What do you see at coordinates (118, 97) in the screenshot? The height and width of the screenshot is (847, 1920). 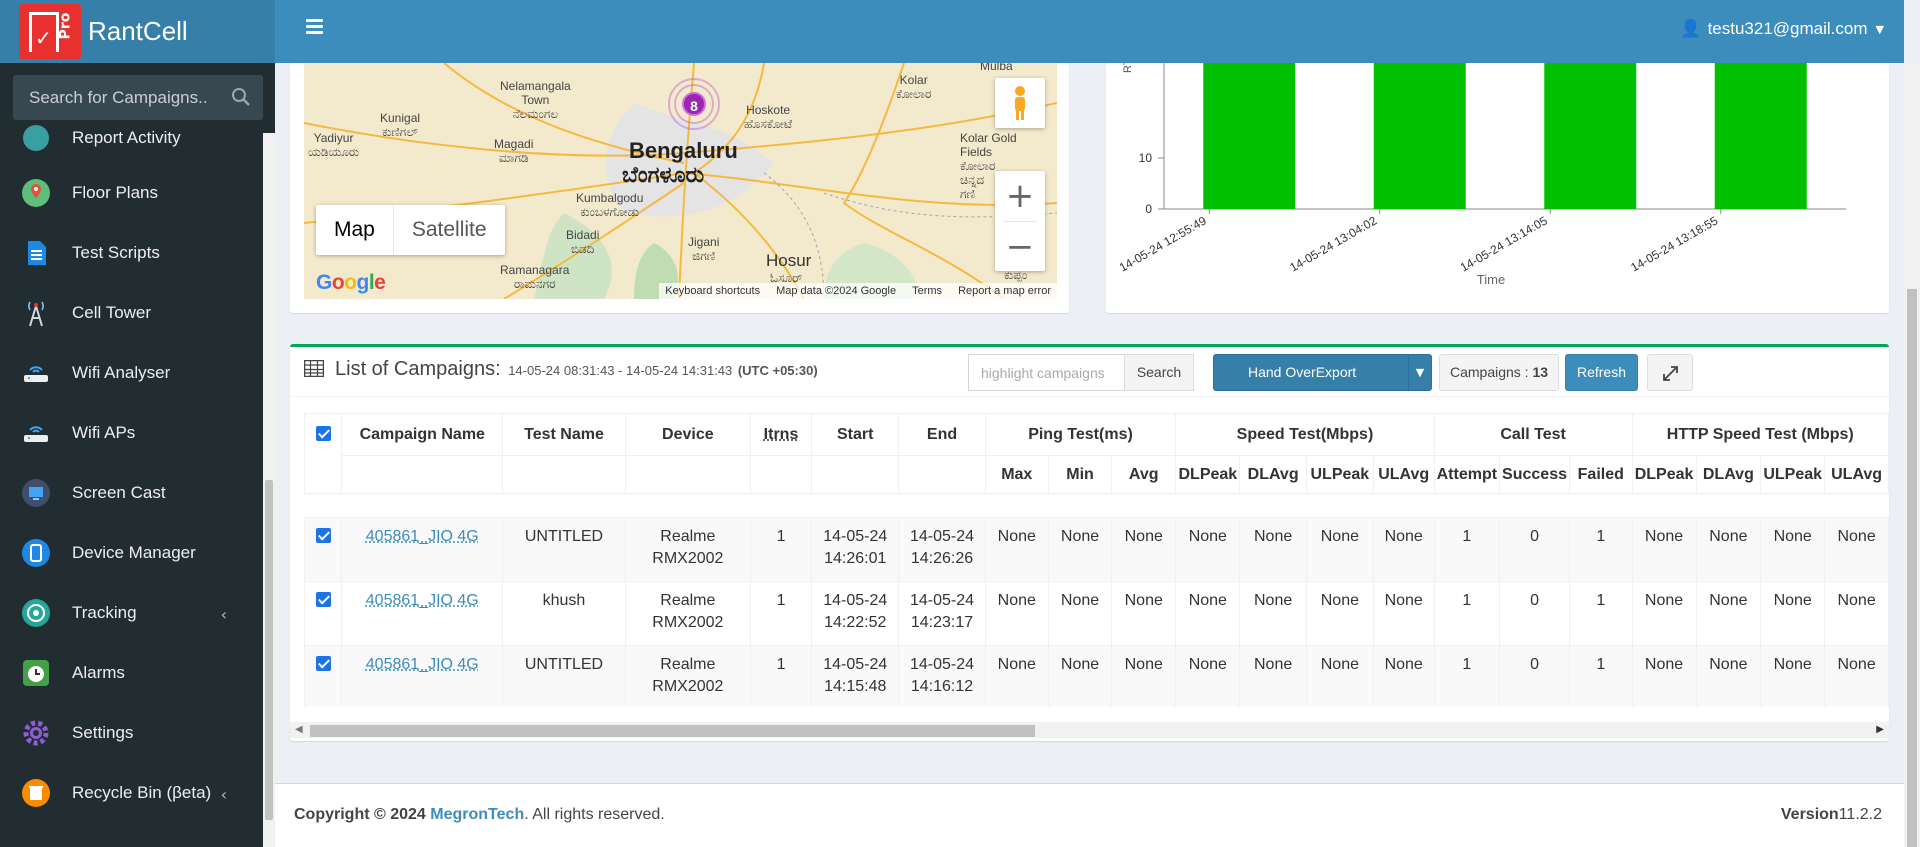 I see `campaign-search-input` at bounding box center [118, 97].